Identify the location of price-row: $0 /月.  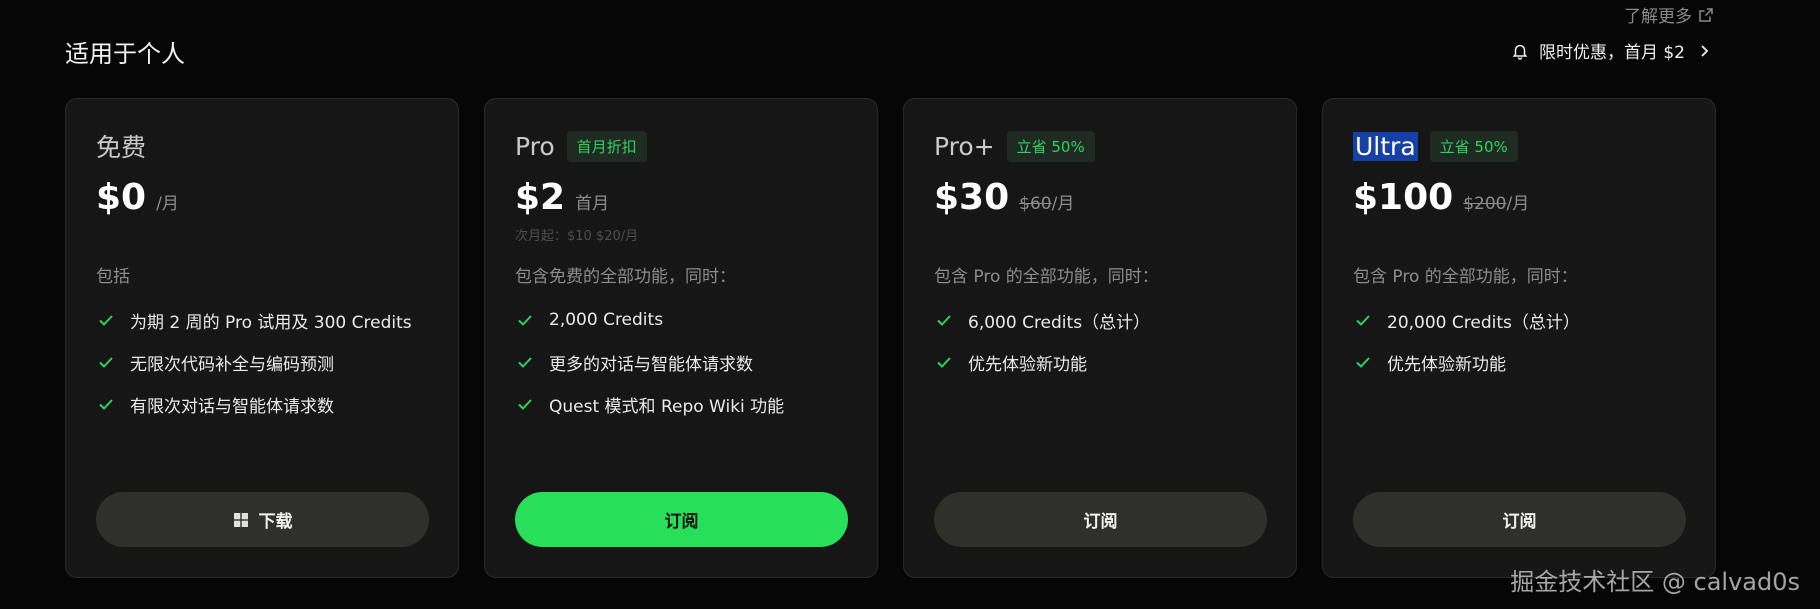
(137, 197).